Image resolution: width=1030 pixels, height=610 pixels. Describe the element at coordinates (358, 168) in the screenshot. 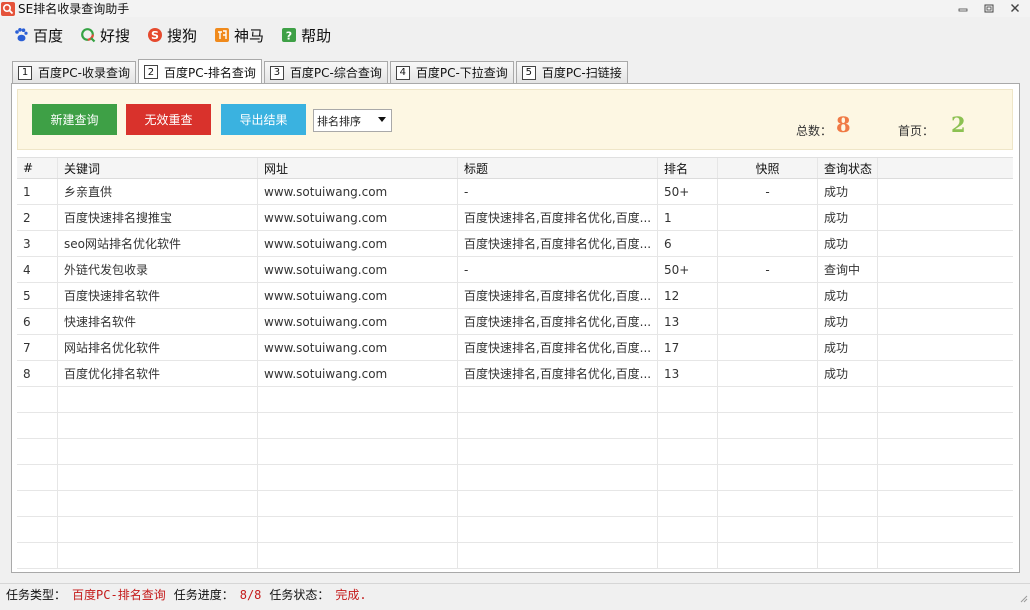

I see `column-header-url: 网址` at that location.